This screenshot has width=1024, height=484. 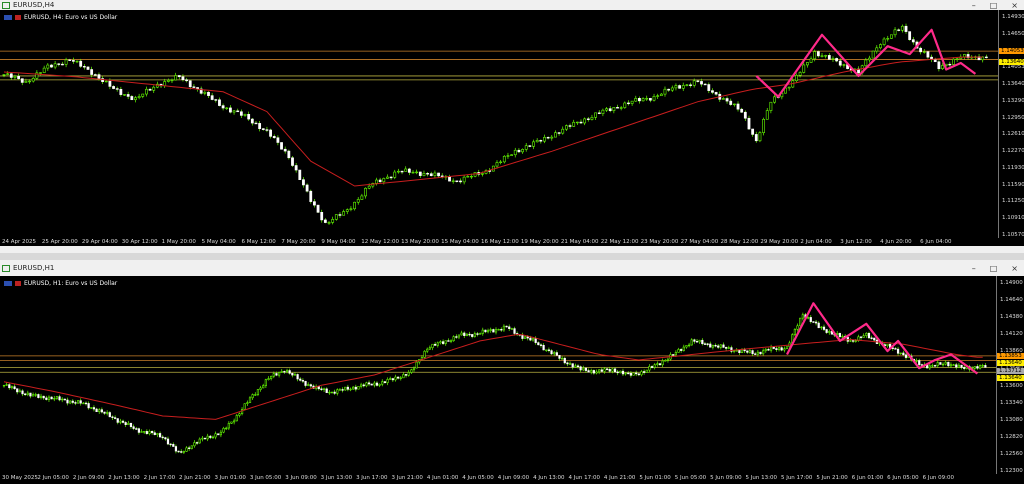 I want to click on time-tick-label: 2 Jun 21:00, so click(x=195, y=478).